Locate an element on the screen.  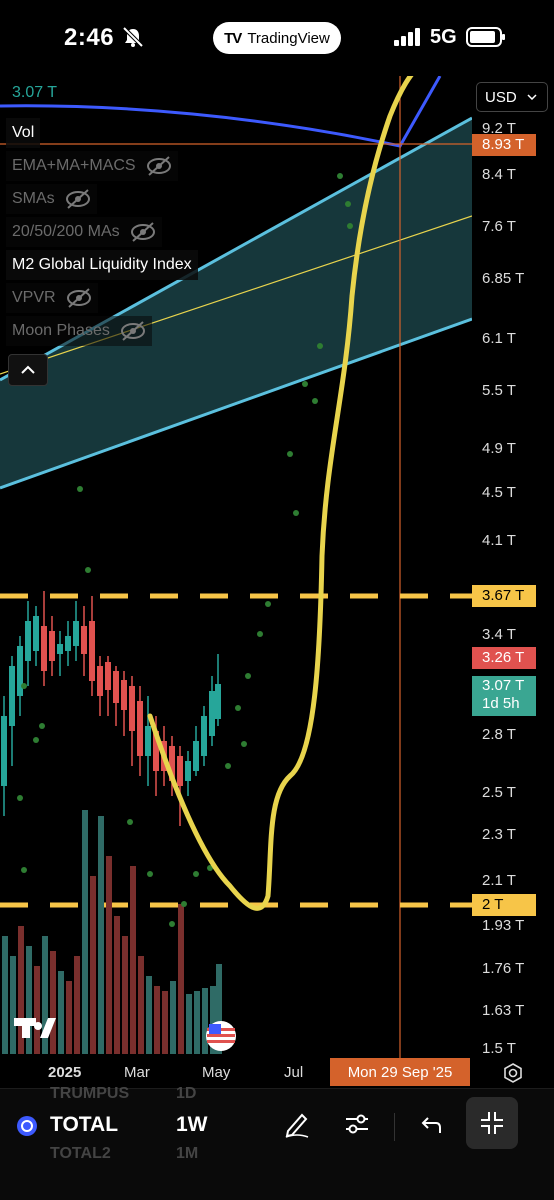
battery-icon is located at coordinates (485, 37).